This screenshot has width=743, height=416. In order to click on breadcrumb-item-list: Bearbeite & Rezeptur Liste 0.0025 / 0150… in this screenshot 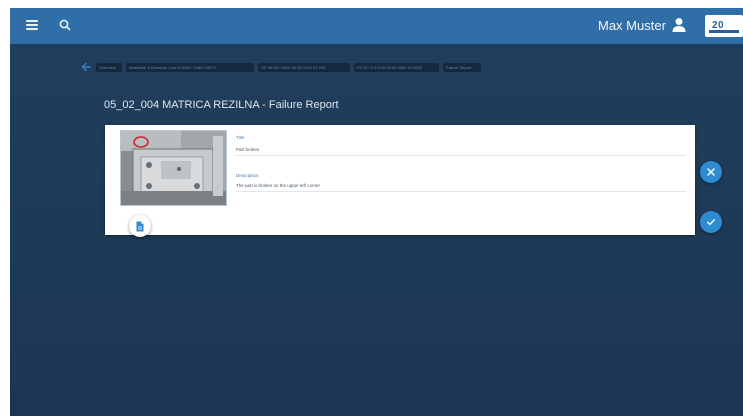, I will do `click(190, 67)`.